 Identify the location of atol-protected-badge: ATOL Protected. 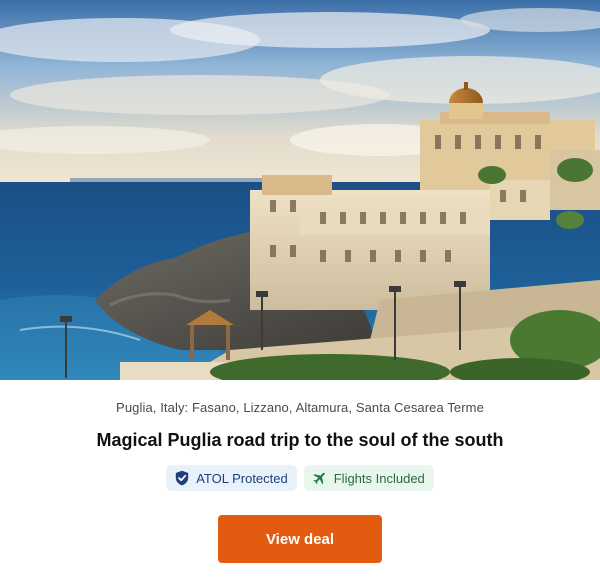
(231, 478).